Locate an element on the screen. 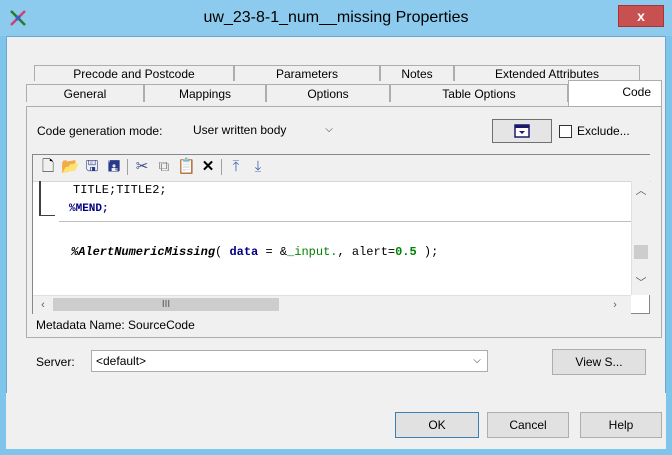  tab-general: General is located at coordinates (85, 93).